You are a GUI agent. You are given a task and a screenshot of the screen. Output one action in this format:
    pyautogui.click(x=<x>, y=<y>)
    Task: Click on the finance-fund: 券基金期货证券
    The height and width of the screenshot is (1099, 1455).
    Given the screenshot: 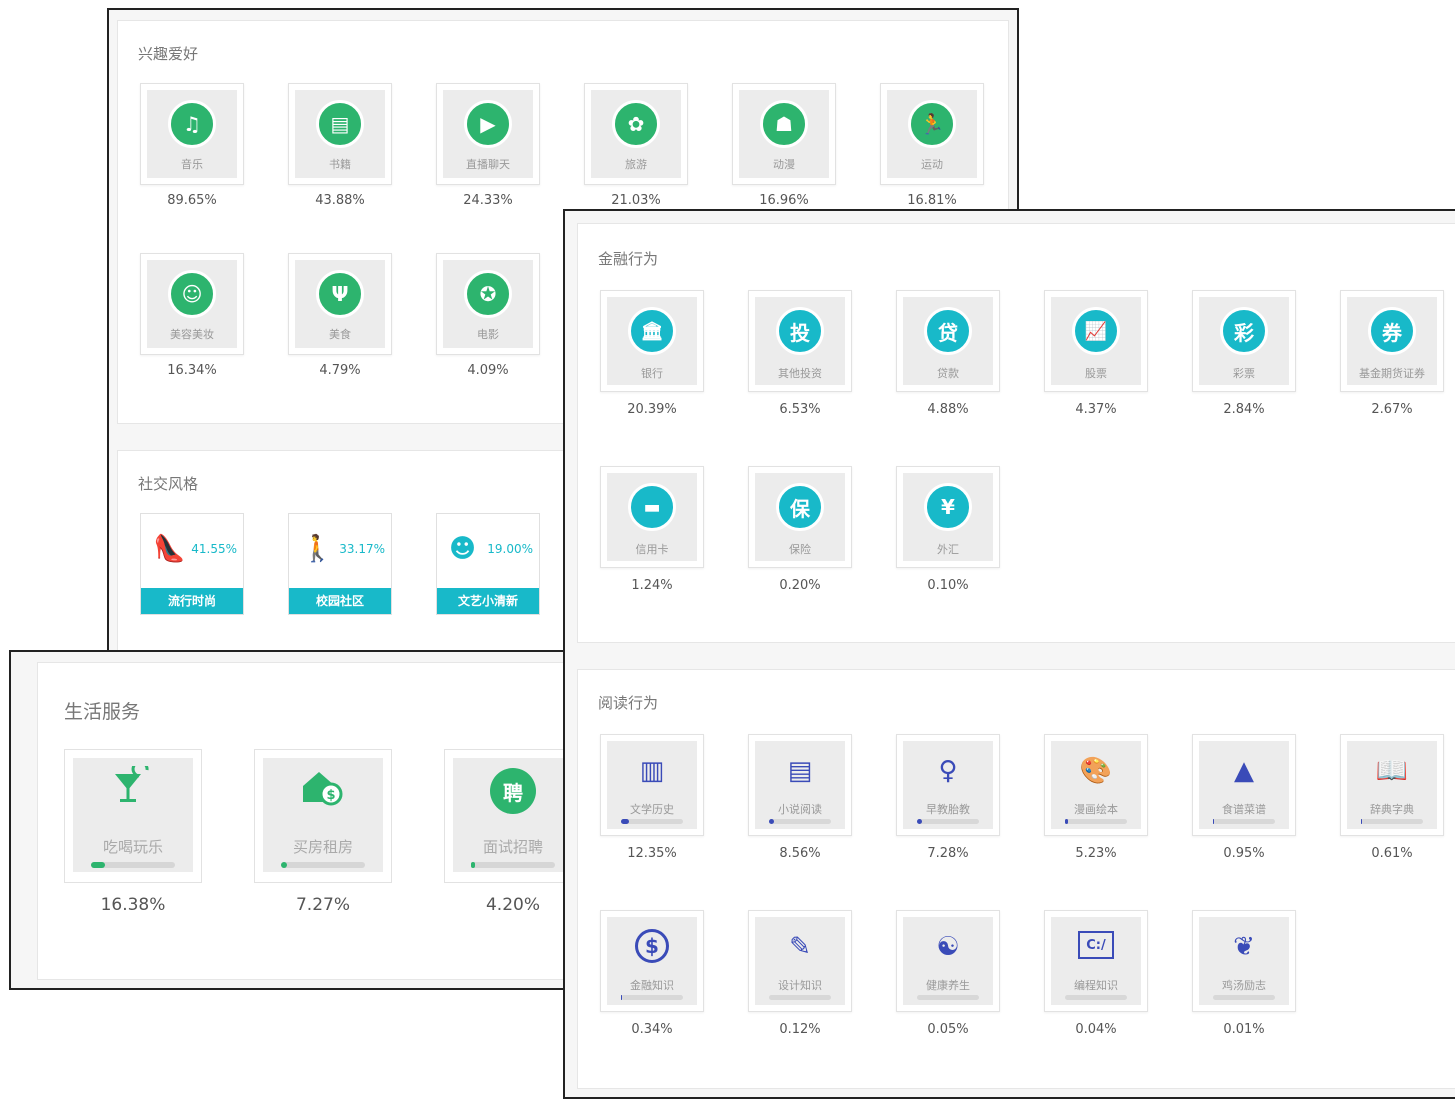 What is the action you would take?
    pyautogui.click(x=1392, y=341)
    